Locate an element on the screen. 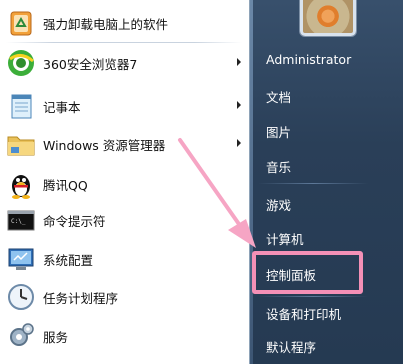 This screenshot has width=403, height=364. program-label: 任务计划程序 is located at coordinates (81, 298).